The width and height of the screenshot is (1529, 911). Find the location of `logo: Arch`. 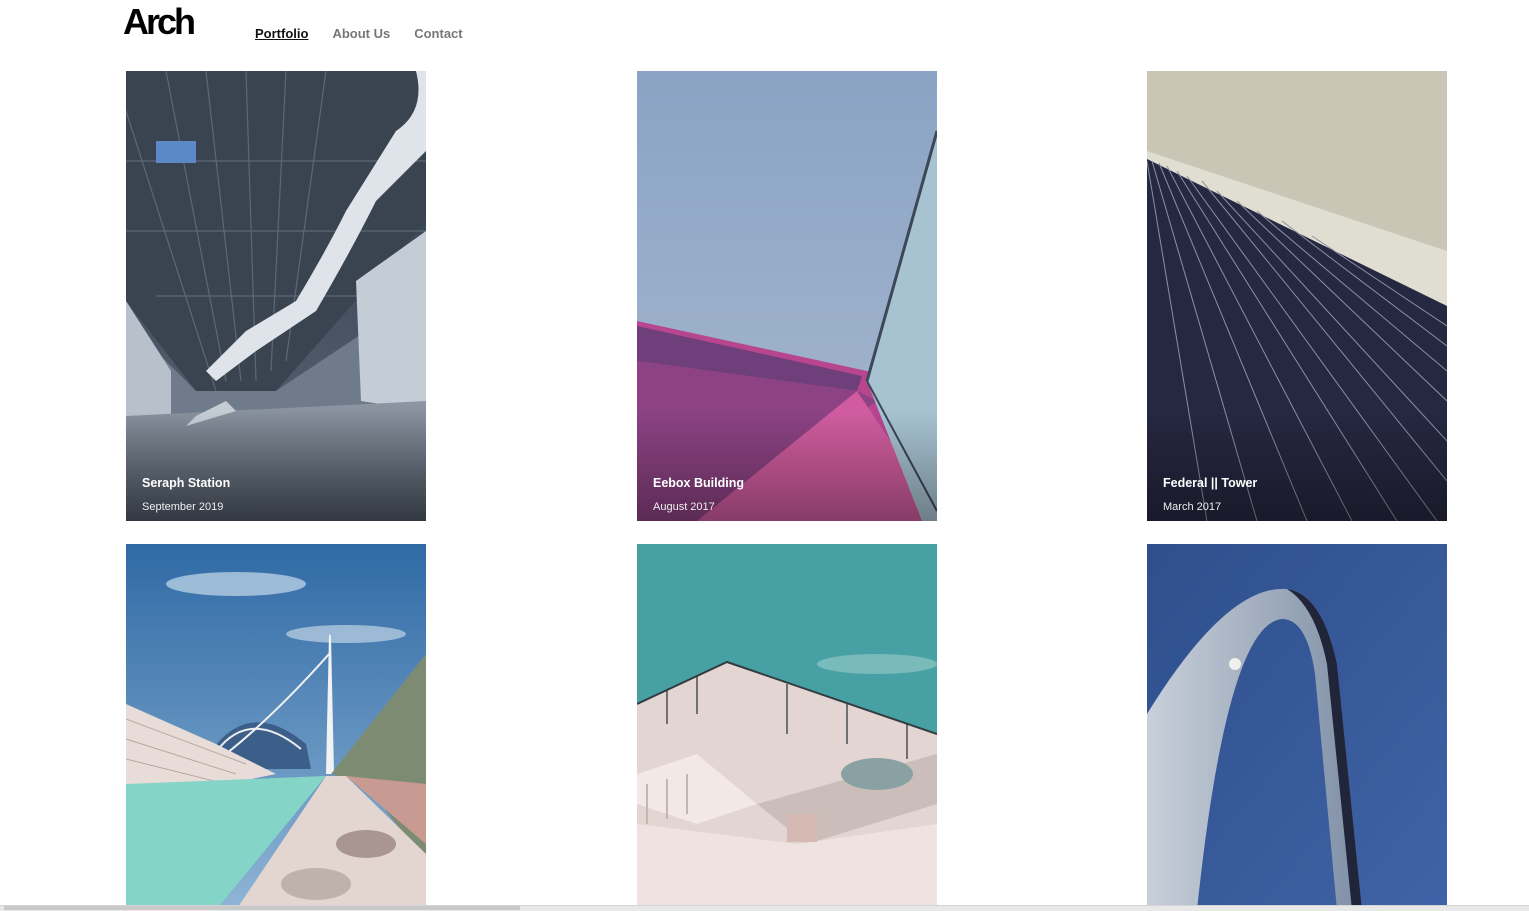

logo: Arch is located at coordinates (159, 22).